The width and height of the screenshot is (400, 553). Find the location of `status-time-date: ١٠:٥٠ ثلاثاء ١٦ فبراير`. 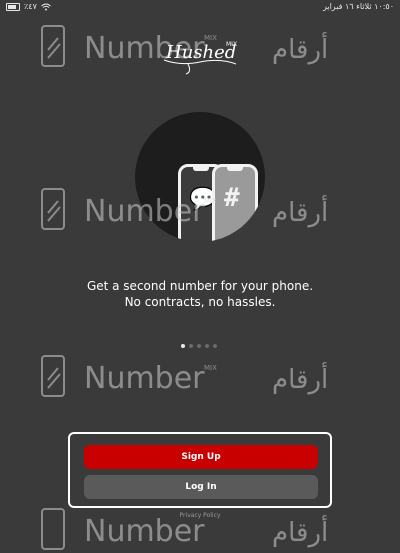

status-time-date: ١٠:٥٠ ثلاثاء ١٦ فبراير is located at coordinates (358, 6).